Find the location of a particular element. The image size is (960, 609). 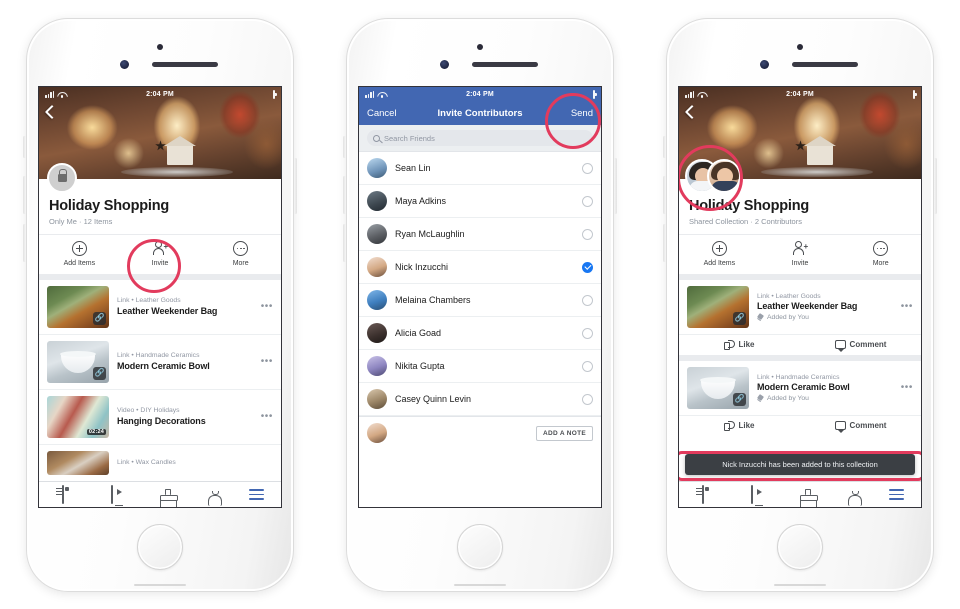

add-a-note-button: ADD A NOTE is located at coordinates (564, 433).